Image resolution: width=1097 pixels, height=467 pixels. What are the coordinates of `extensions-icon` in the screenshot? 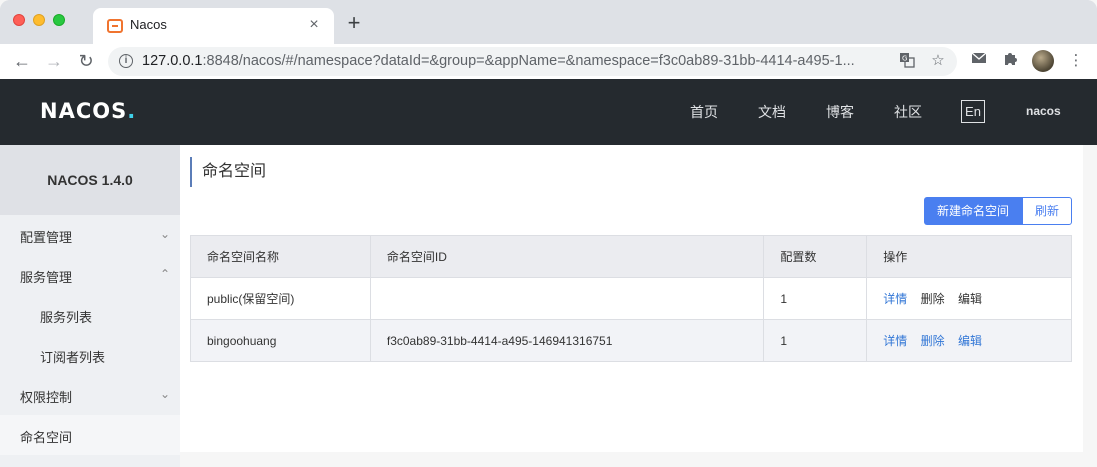 It's located at (1010, 61).